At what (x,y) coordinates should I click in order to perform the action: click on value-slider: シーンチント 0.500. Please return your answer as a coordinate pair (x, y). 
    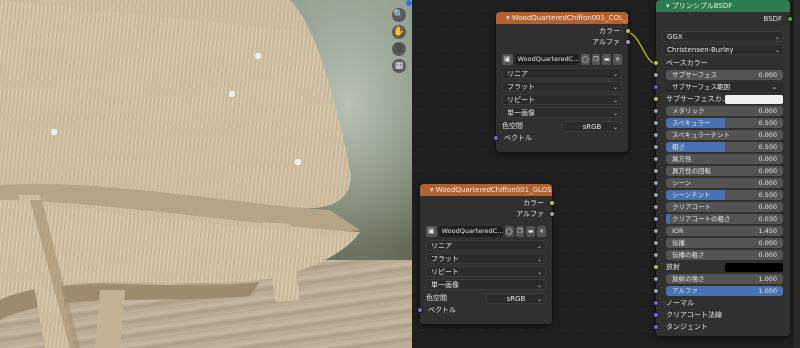
    Looking at the image, I should click on (724, 195).